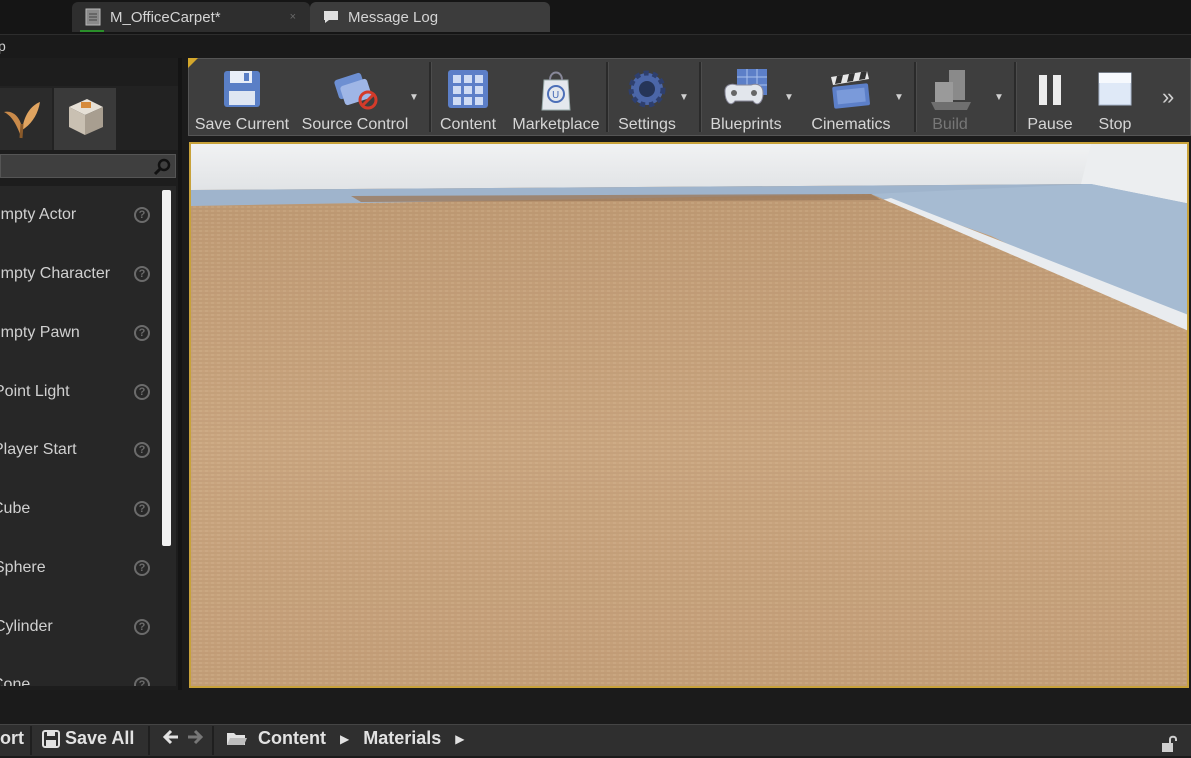 This screenshot has width=1191, height=758. What do you see at coordinates (23, 567) in the screenshot?
I see `list-item-label: Sphere` at bounding box center [23, 567].